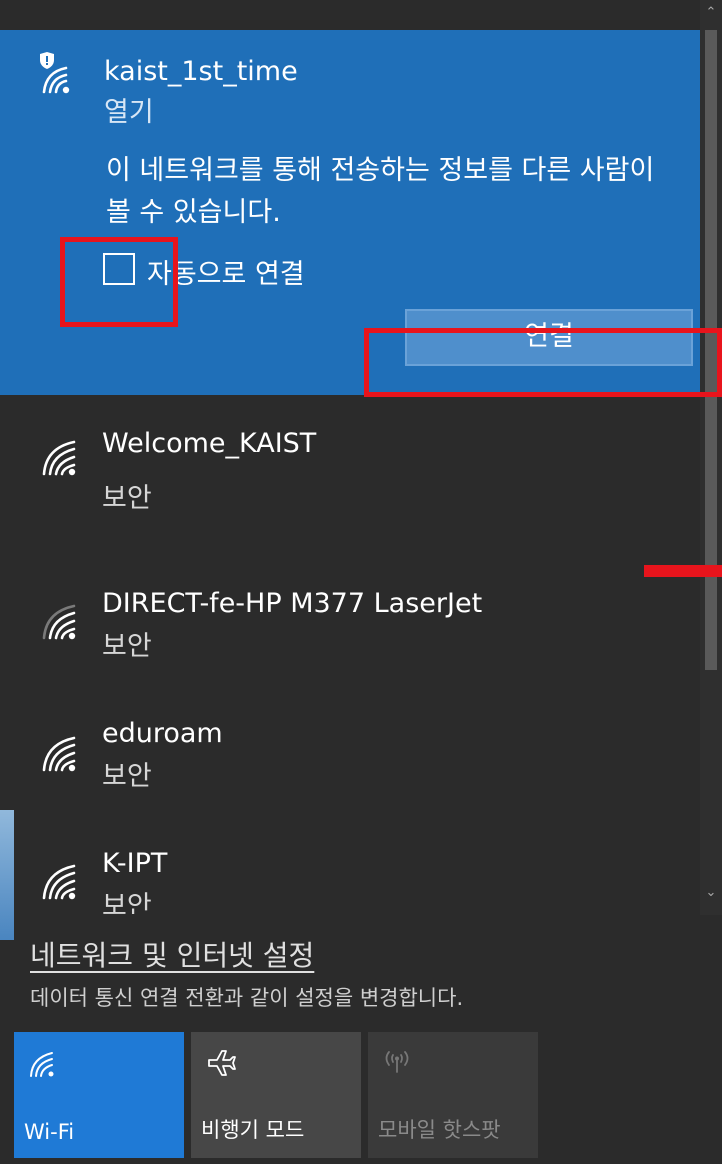 Image resolution: width=722 pixels, height=1164 pixels. What do you see at coordinates (350, 879) in the screenshot?
I see `network-item: K-IPT 보안` at bounding box center [350, 879].